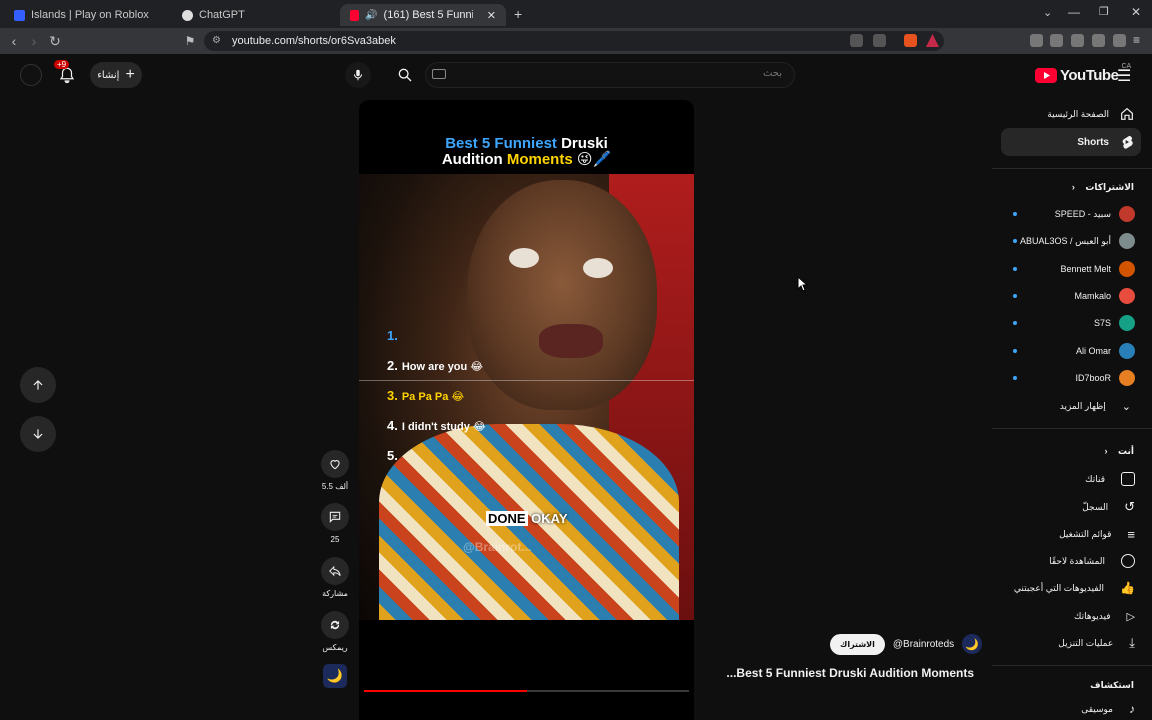  What do you see at coordinates (335, 625) in the screenshot?
I see `remix-button` at bounding box center [335, 625].